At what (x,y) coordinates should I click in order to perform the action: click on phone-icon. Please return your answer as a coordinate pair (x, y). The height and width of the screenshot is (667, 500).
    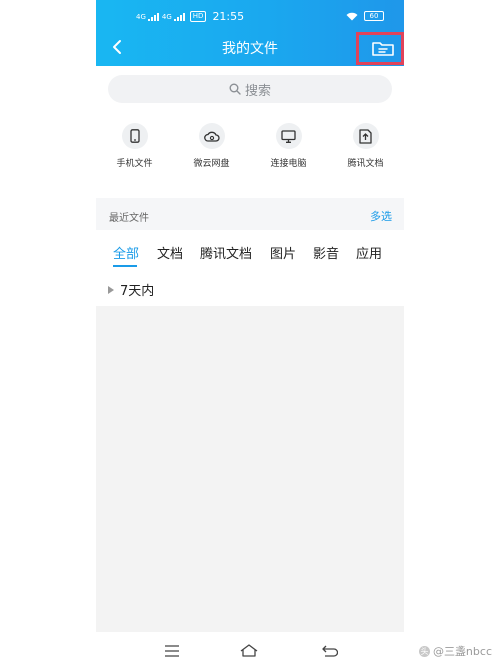
    Looking at the image, I should click on (134, 136).